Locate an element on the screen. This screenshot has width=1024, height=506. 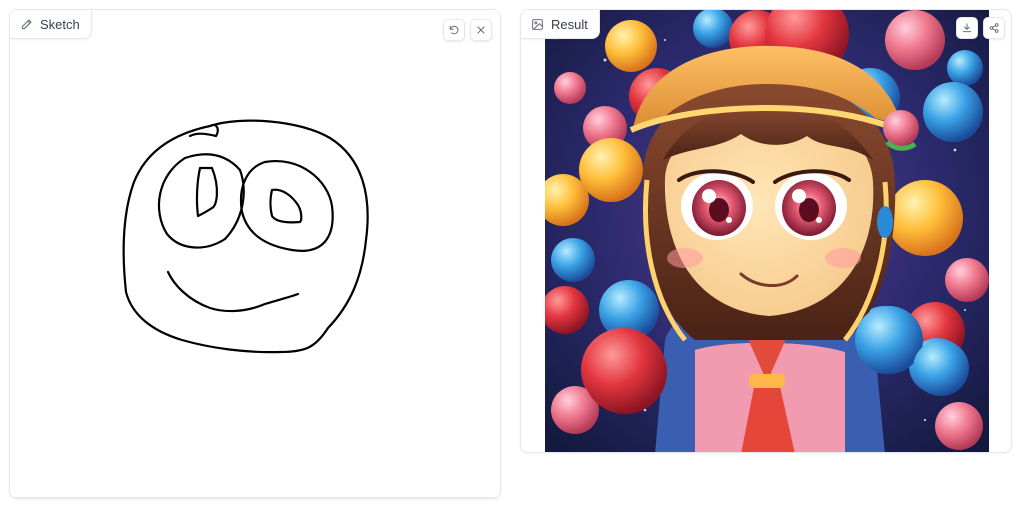
clear-button is located at coordinates (481, 30).